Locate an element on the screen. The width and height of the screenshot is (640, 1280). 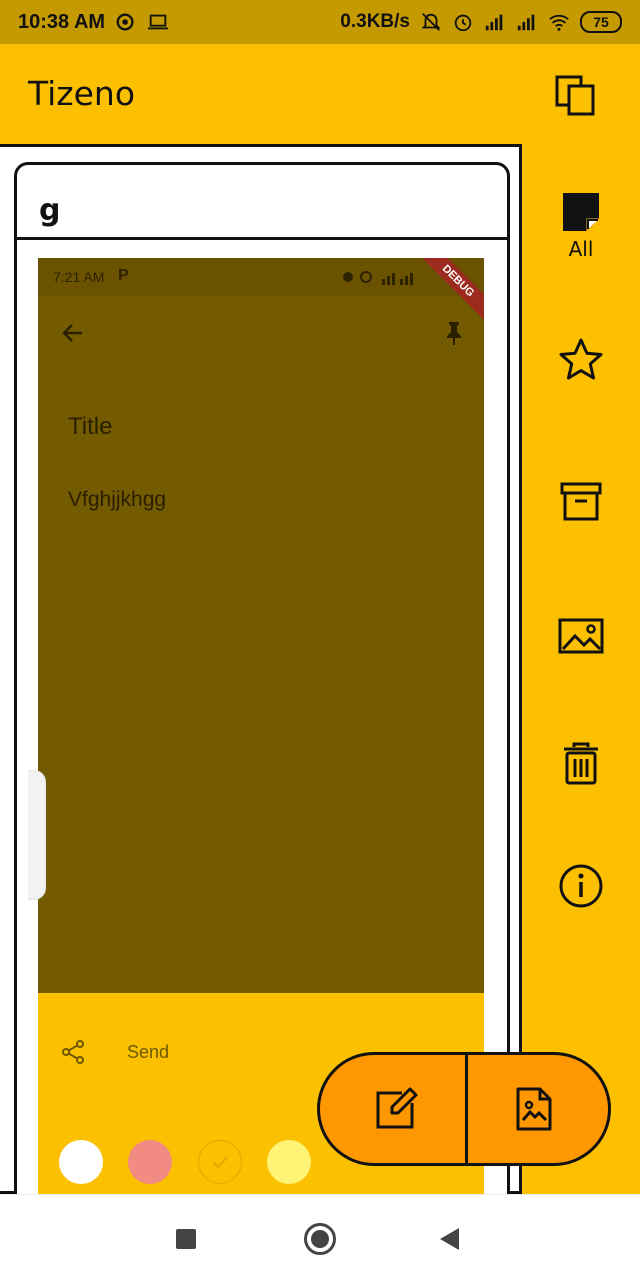
share-icon is located at coordinates (73, 1052).